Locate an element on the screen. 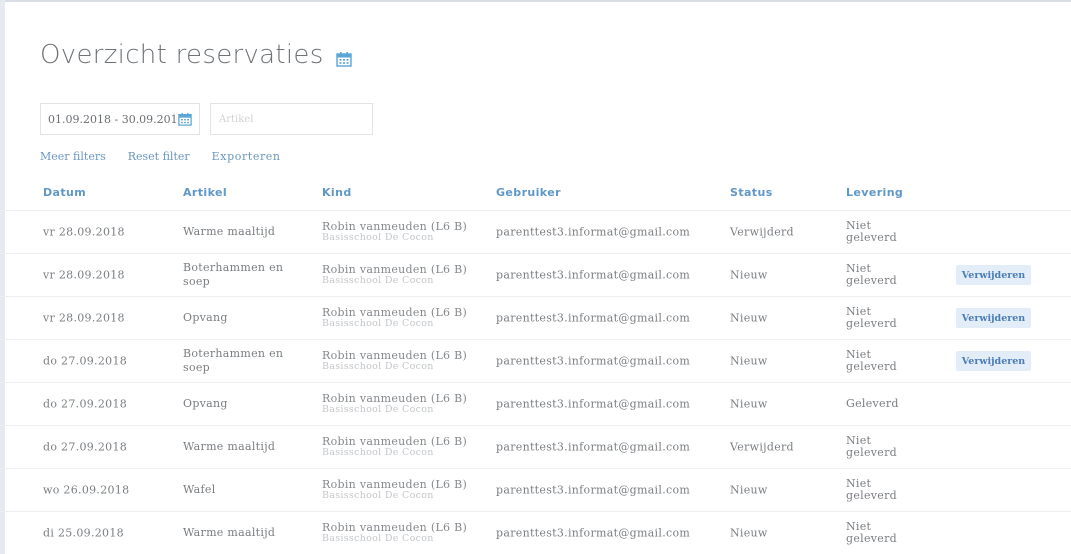  date-range-value: 01.09.2018 - 30.09.2018 is located at coordinates (116, 119).